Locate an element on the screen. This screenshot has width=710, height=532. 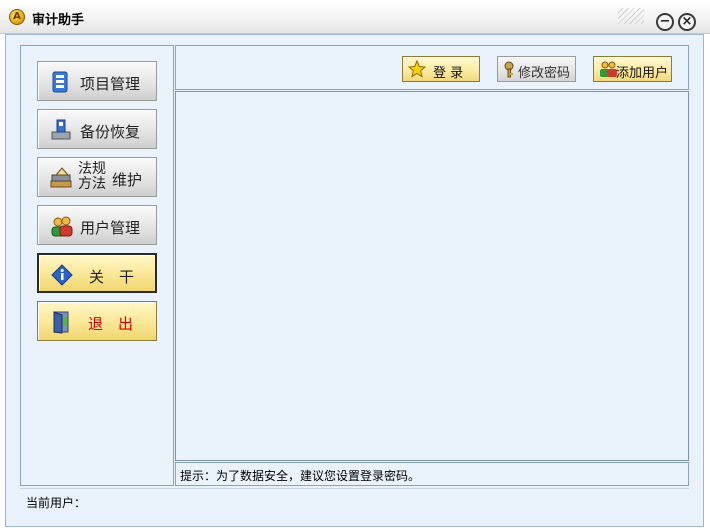
sidebar-item-regulation-maintenance: 法规 方法 维护 is located at coordinates (97, 177).